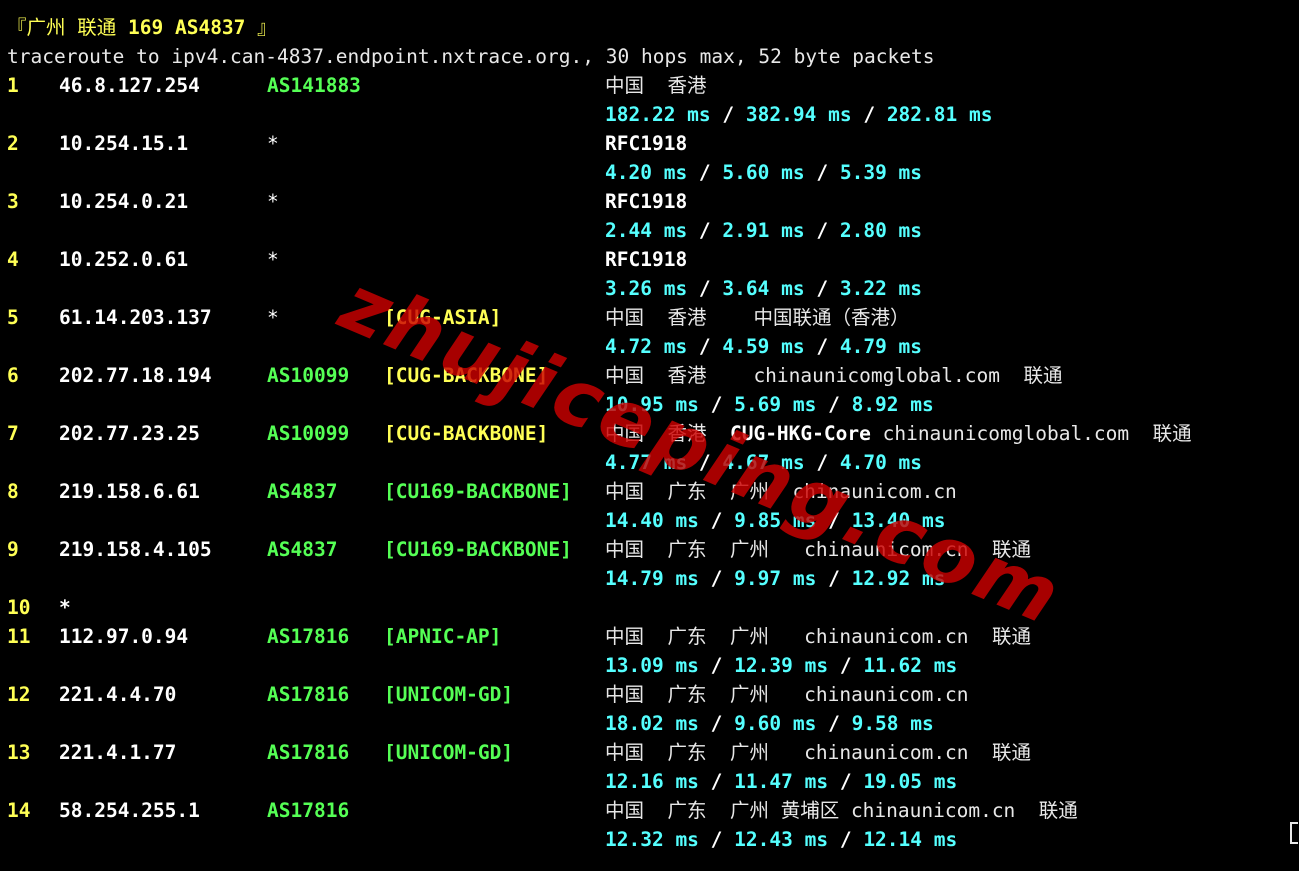 The height and width of the screenshot is (871, 1299). I want to click on rtt-value: 9.60 ms, so click(775, 723).